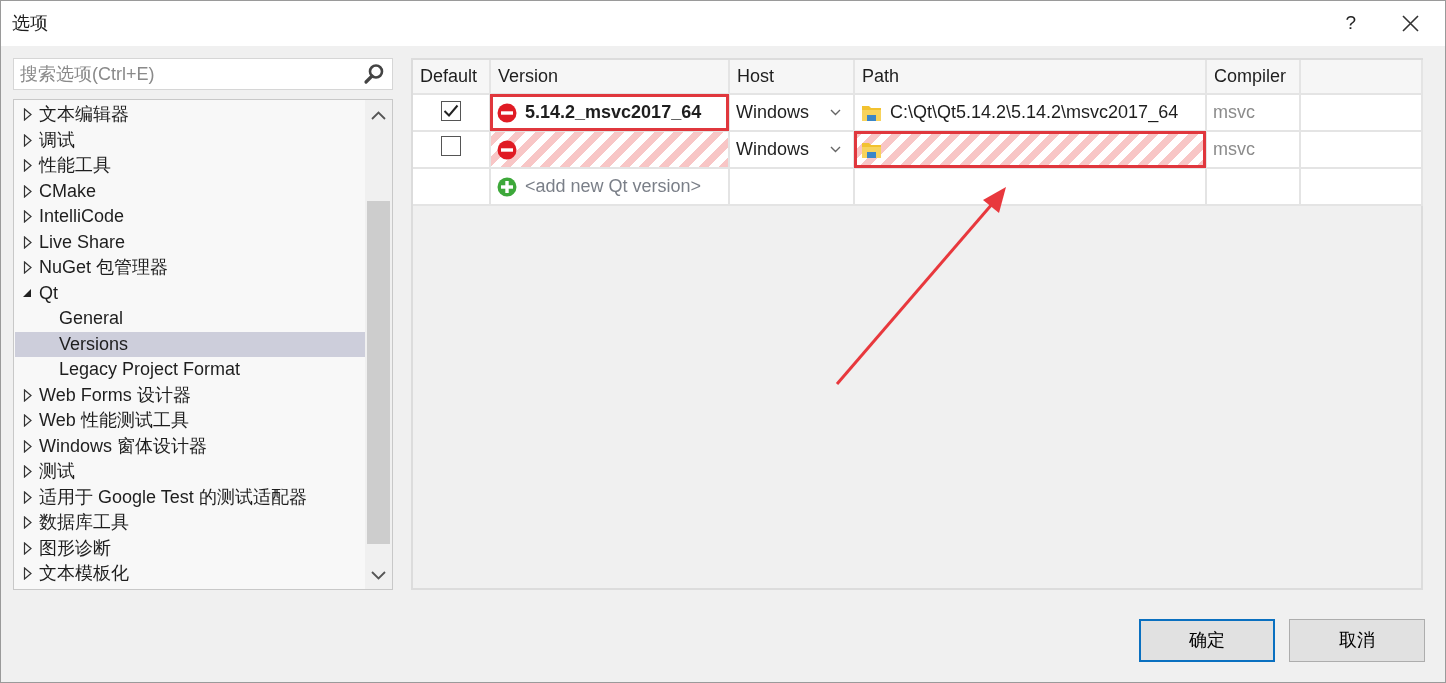 This screenshot has width=1446, height=683. I want to click on tree-item: NuGet 包管理器, so click(104, 268).